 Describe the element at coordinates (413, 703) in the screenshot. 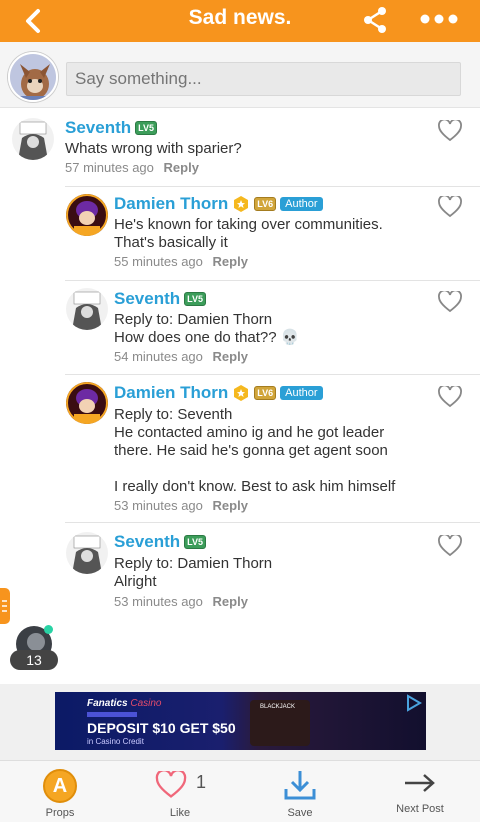

I see `adchoices-icon` at that location.